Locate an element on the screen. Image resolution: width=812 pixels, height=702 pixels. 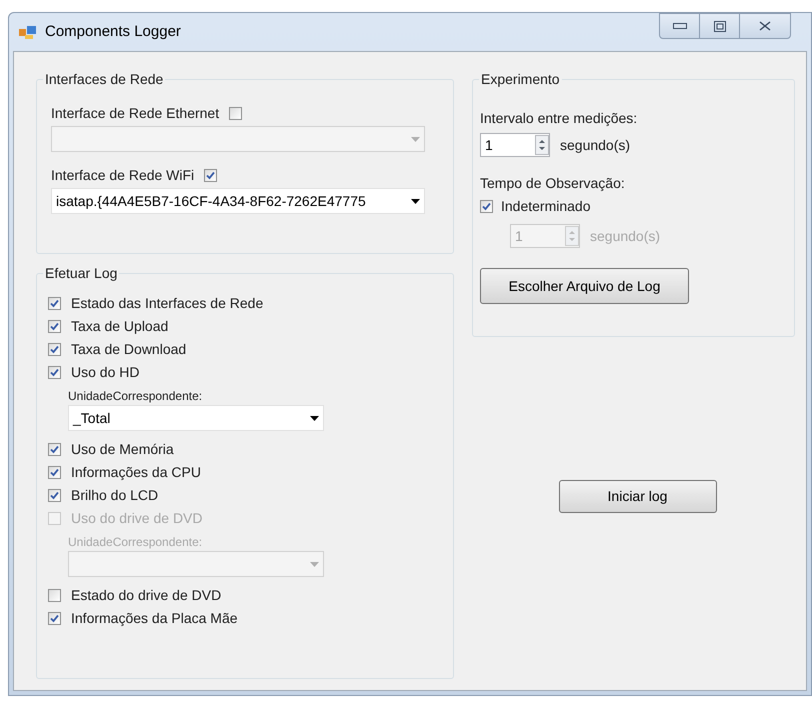
window-title: Components Logger is located at coordinates (113, 32).